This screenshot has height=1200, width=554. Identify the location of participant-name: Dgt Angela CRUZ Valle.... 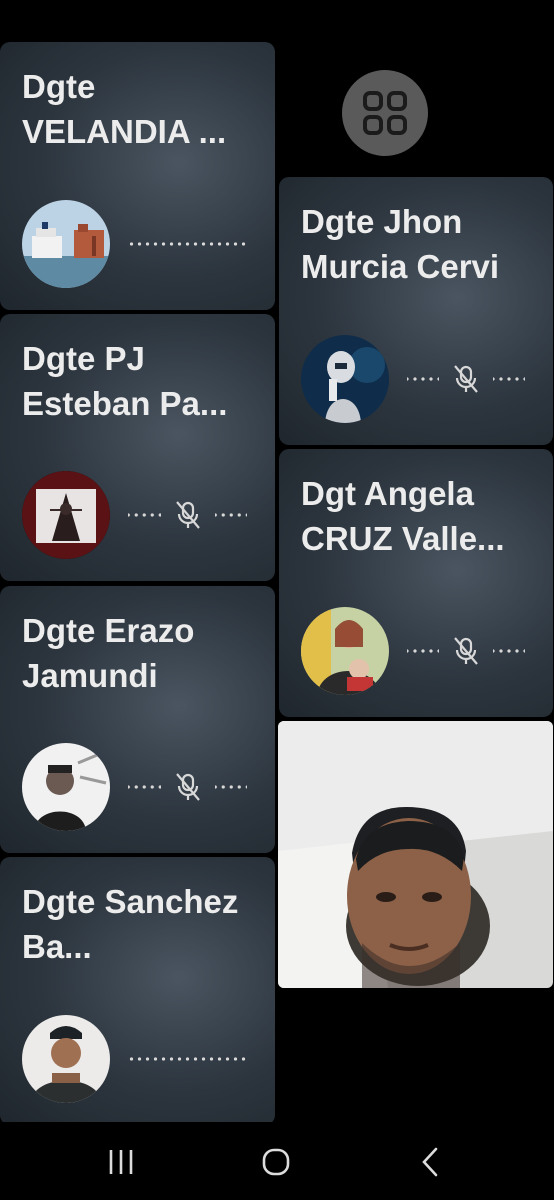
(403, 516).